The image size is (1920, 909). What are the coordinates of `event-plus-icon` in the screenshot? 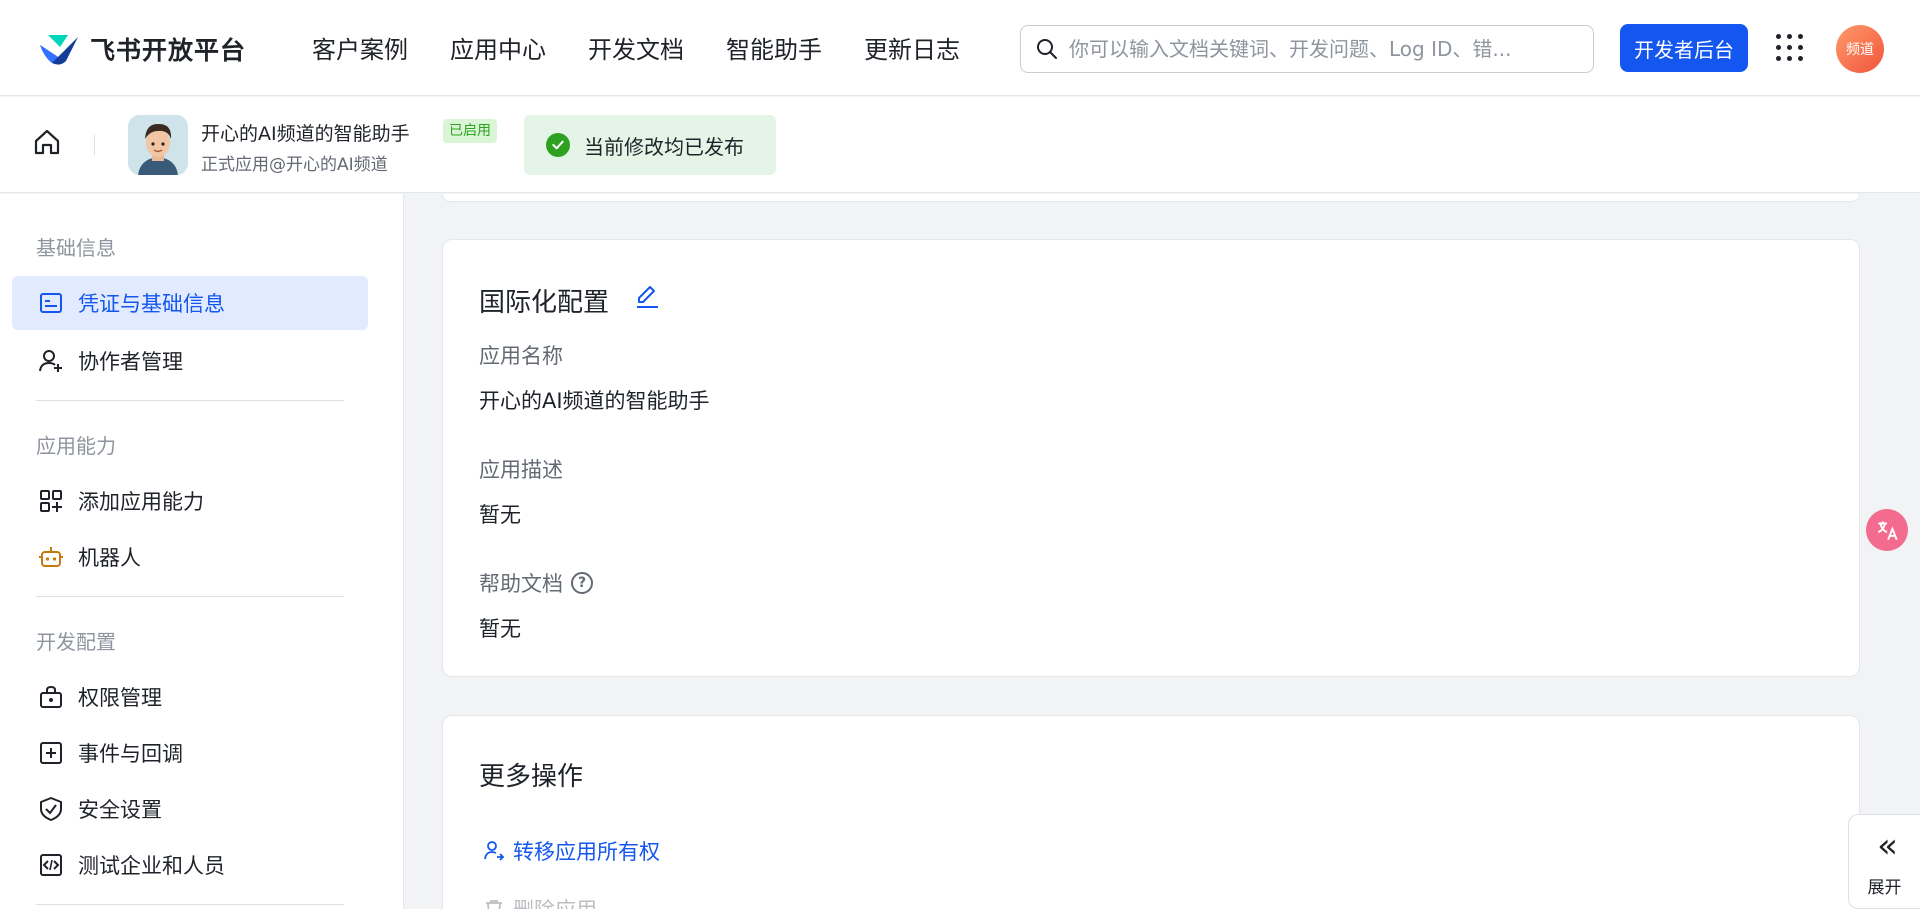 It's located at (51, 753).